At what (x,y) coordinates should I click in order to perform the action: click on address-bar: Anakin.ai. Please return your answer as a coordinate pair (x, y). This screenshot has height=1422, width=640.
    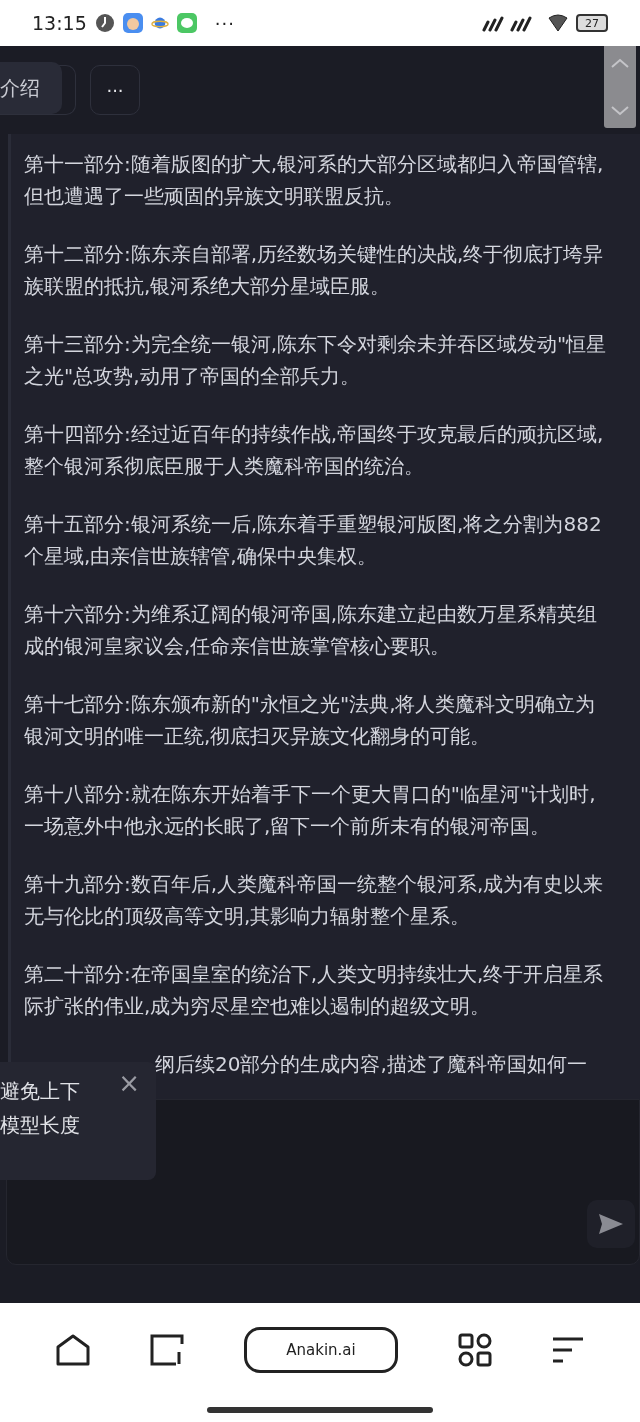
    Looking at the image, I should click on (321, 1350).